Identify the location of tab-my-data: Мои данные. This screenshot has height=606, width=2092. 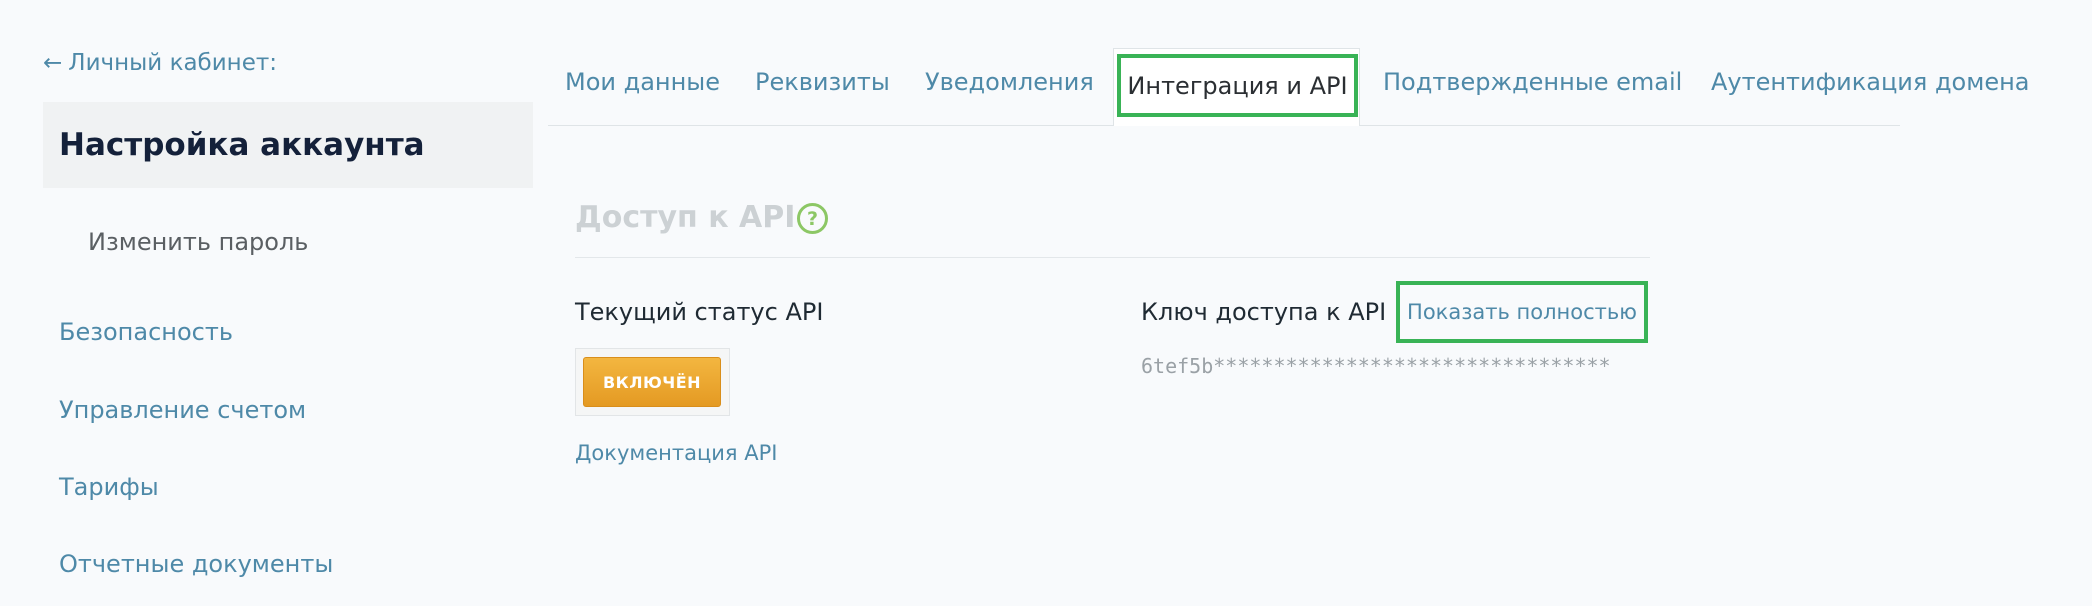
(642, 82).